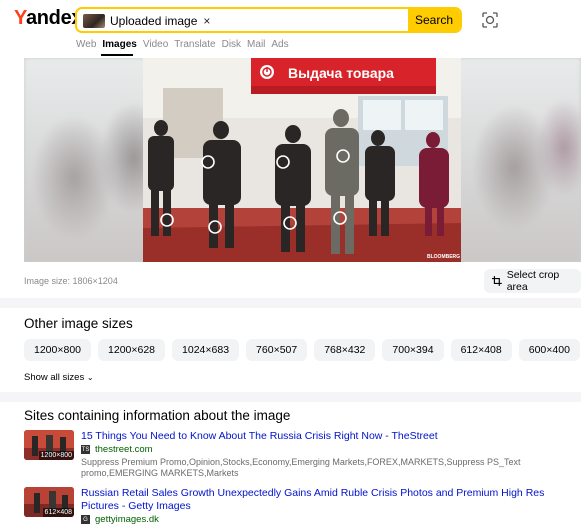 This screenshot has width=581, height=524. I want to click on size-chip: 1200×800, so click(58, 350).